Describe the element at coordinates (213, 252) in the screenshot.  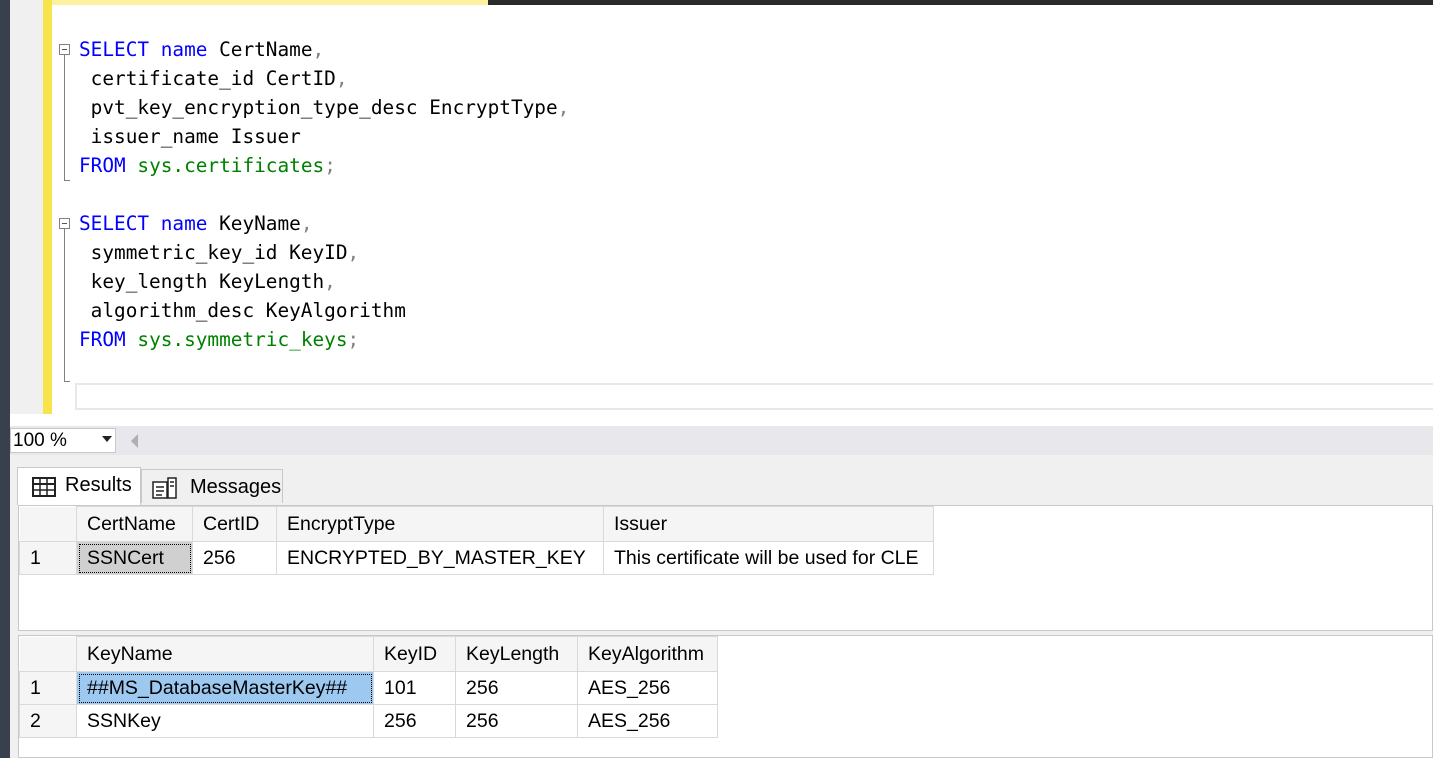
I see `code-token: symmetric_key_id KeyID` at that location.